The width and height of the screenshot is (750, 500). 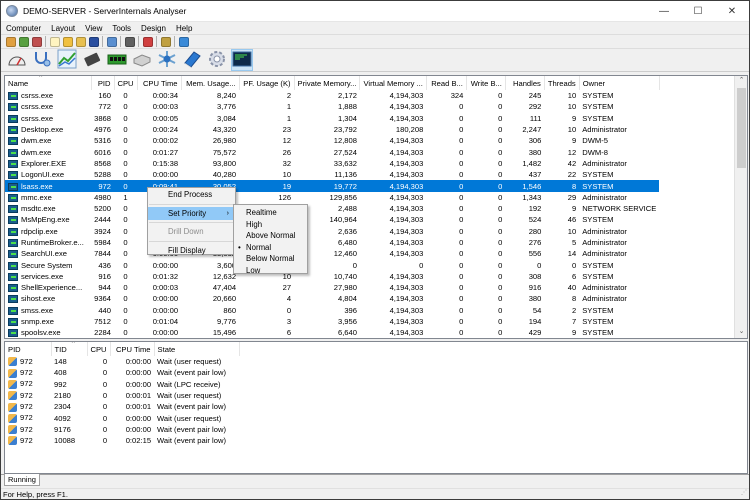 I want to click on menu-computer: Computer, so click(x=23, y=28).